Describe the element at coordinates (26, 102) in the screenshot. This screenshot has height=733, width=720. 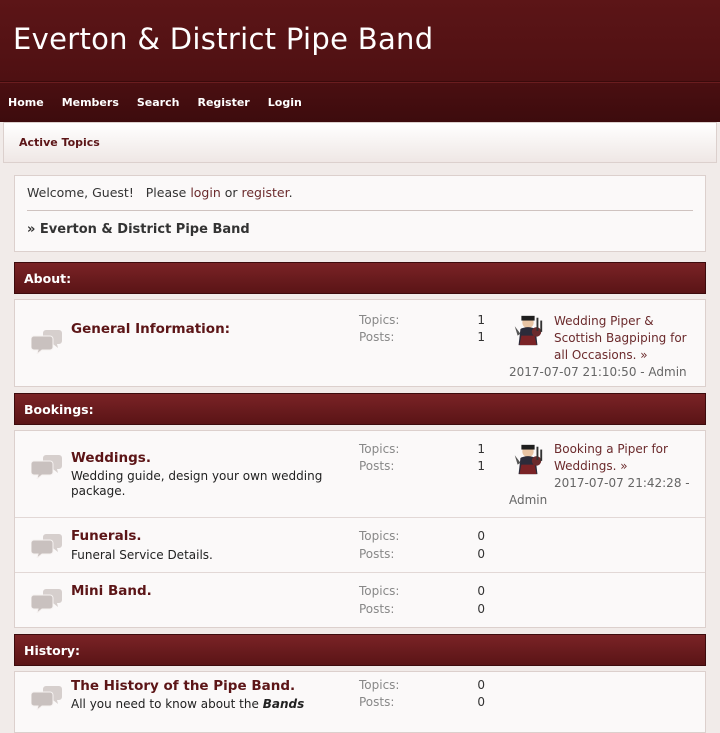
I see `nav-home: Home` at that location.